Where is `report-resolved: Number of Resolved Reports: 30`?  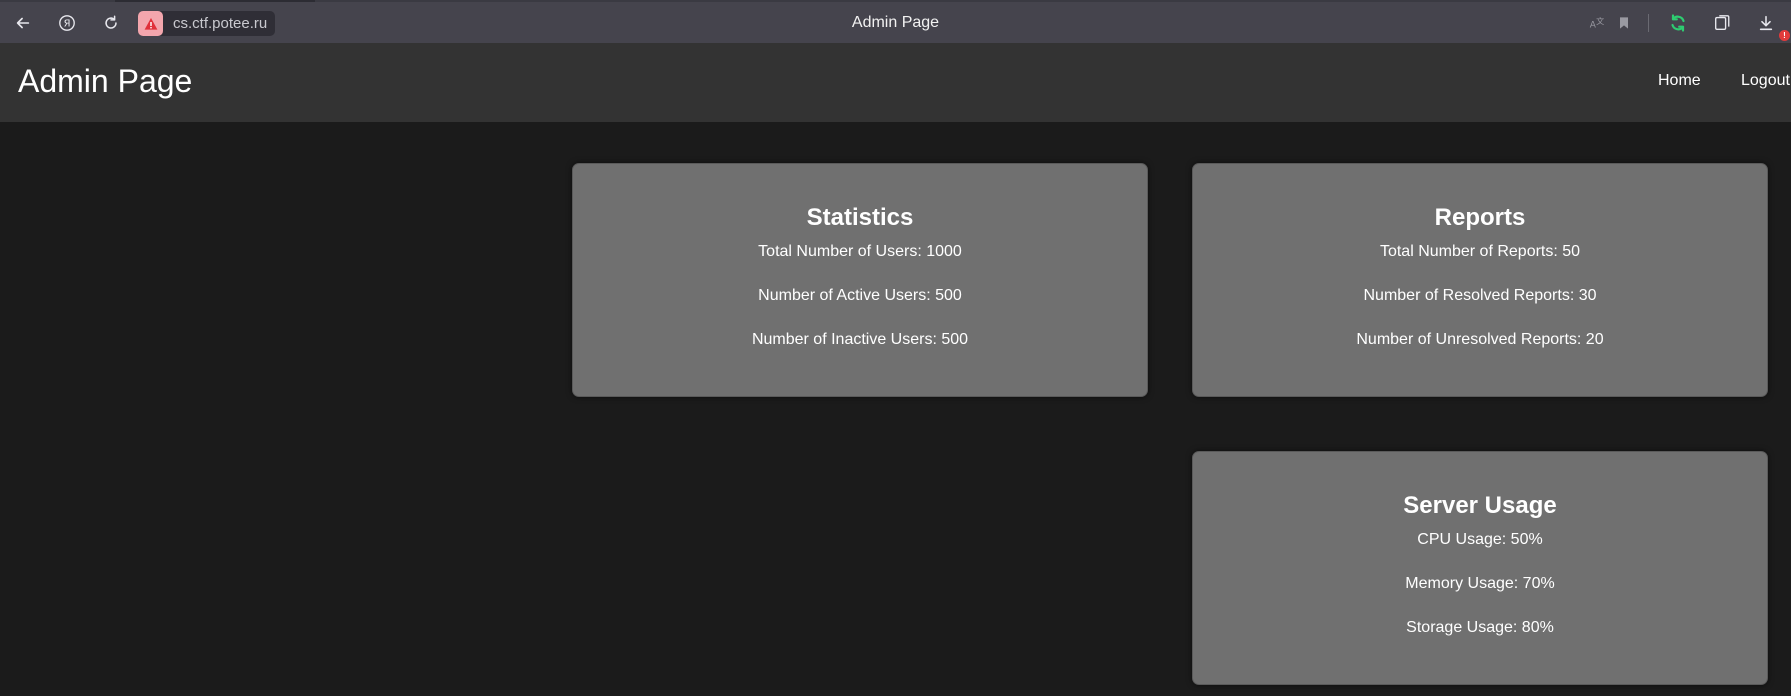
report-resolved: Number of Resolved Reports: 30 is located at coordinates (1480, 295).